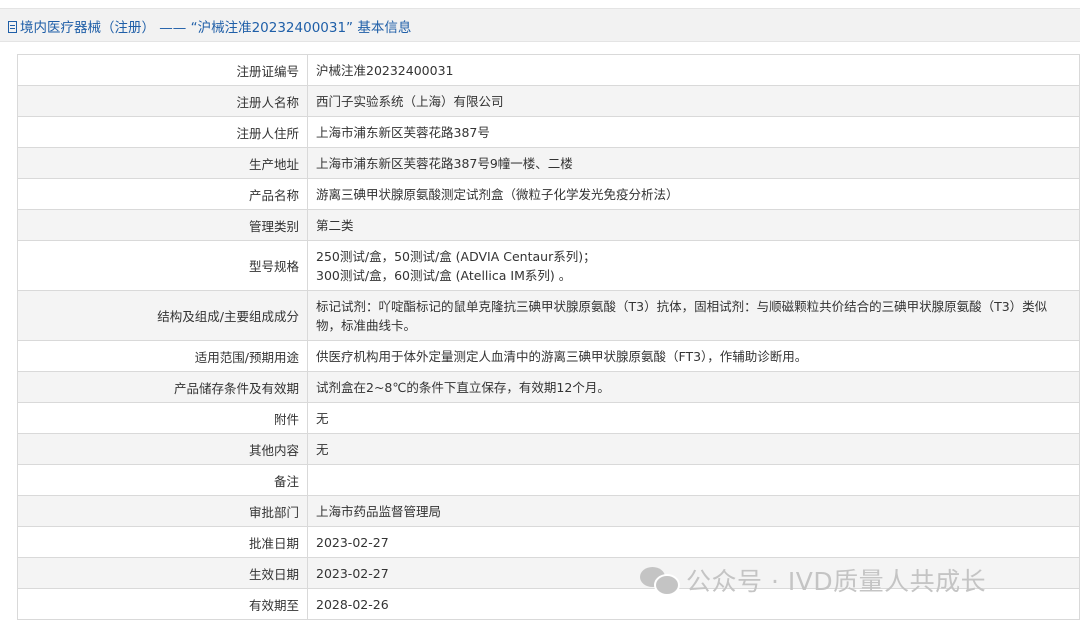 Image resolution: width=1080 pixels, height=621 pixels. Describe the element at coordinates (162, 418) in the screenshot. I see `field-label: 附件` at that location.